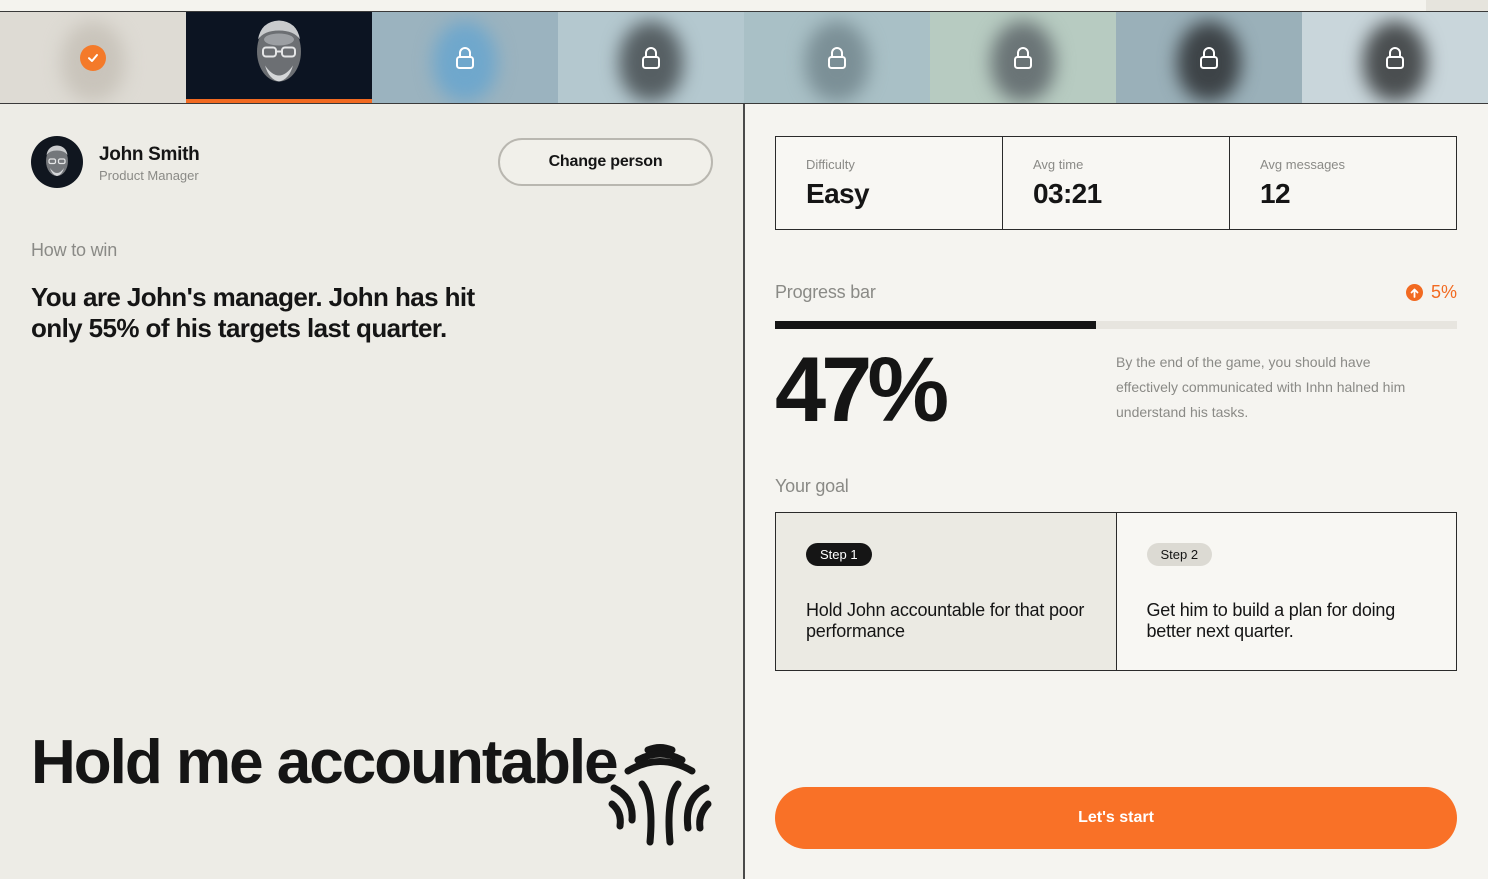  What do you see at coordinates (838, 193) in the screenshot?
I see `stat-value: Easy` at bounding box center [838, 193].